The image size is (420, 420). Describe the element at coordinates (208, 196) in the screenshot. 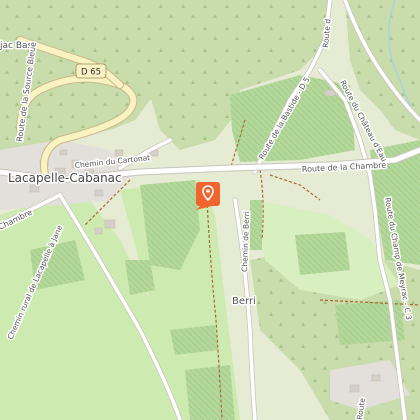

I see `map-pin-marker` at that location.